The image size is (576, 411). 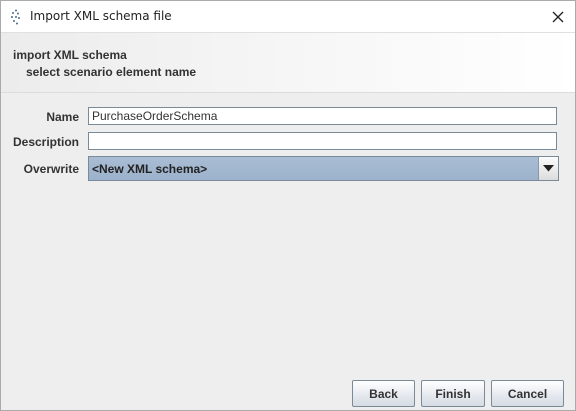 What do you see at coordinates (453, 393) in the screenshot?
I see `finish-button: Finish` at bounding box center [453, 393].